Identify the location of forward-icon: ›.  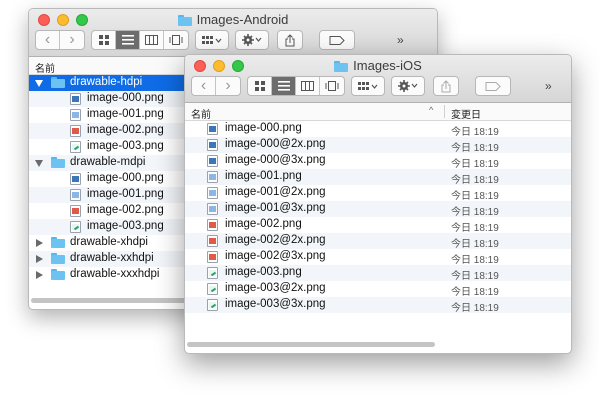
(72, 39).